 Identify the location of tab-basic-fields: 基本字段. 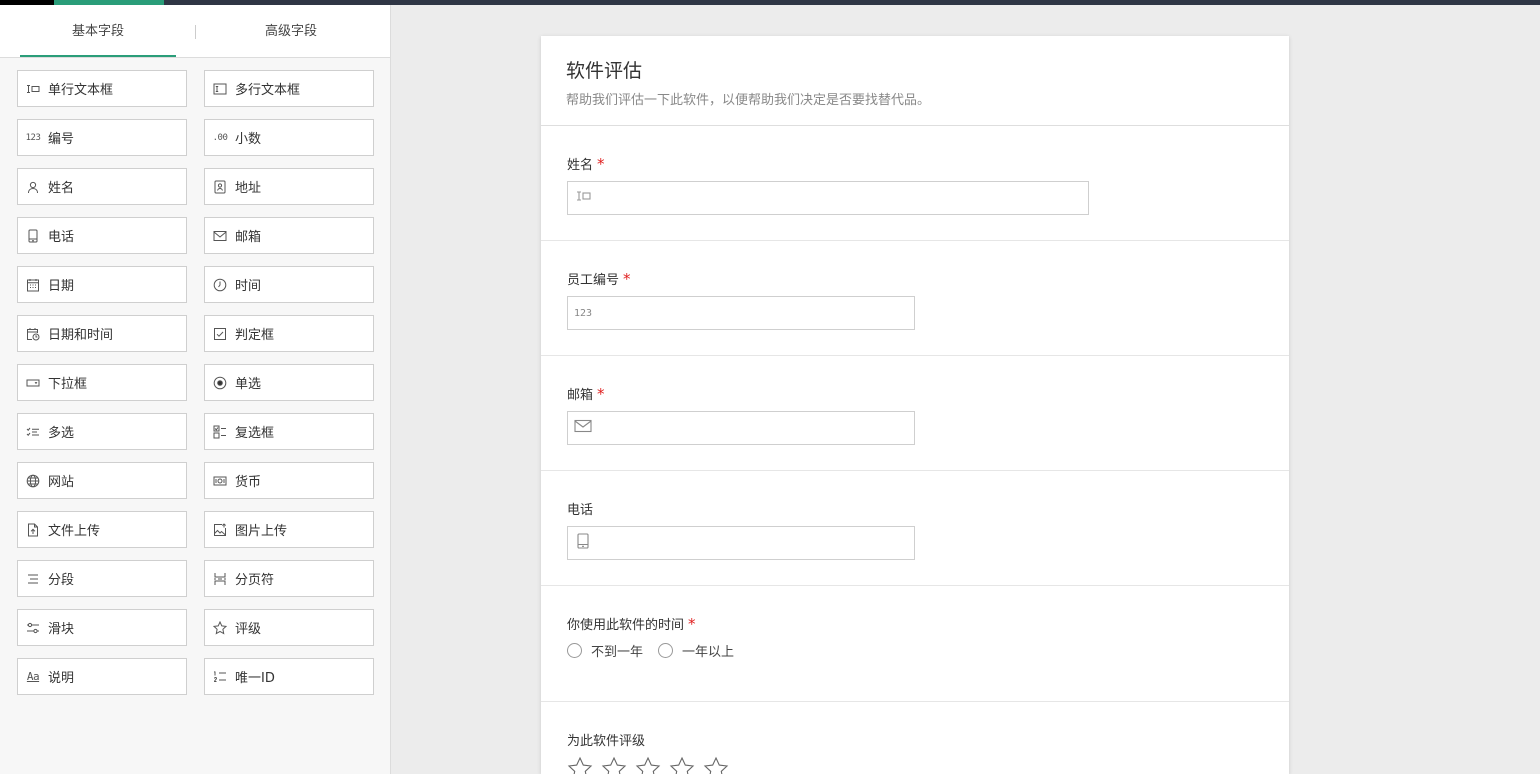
(98, 31).